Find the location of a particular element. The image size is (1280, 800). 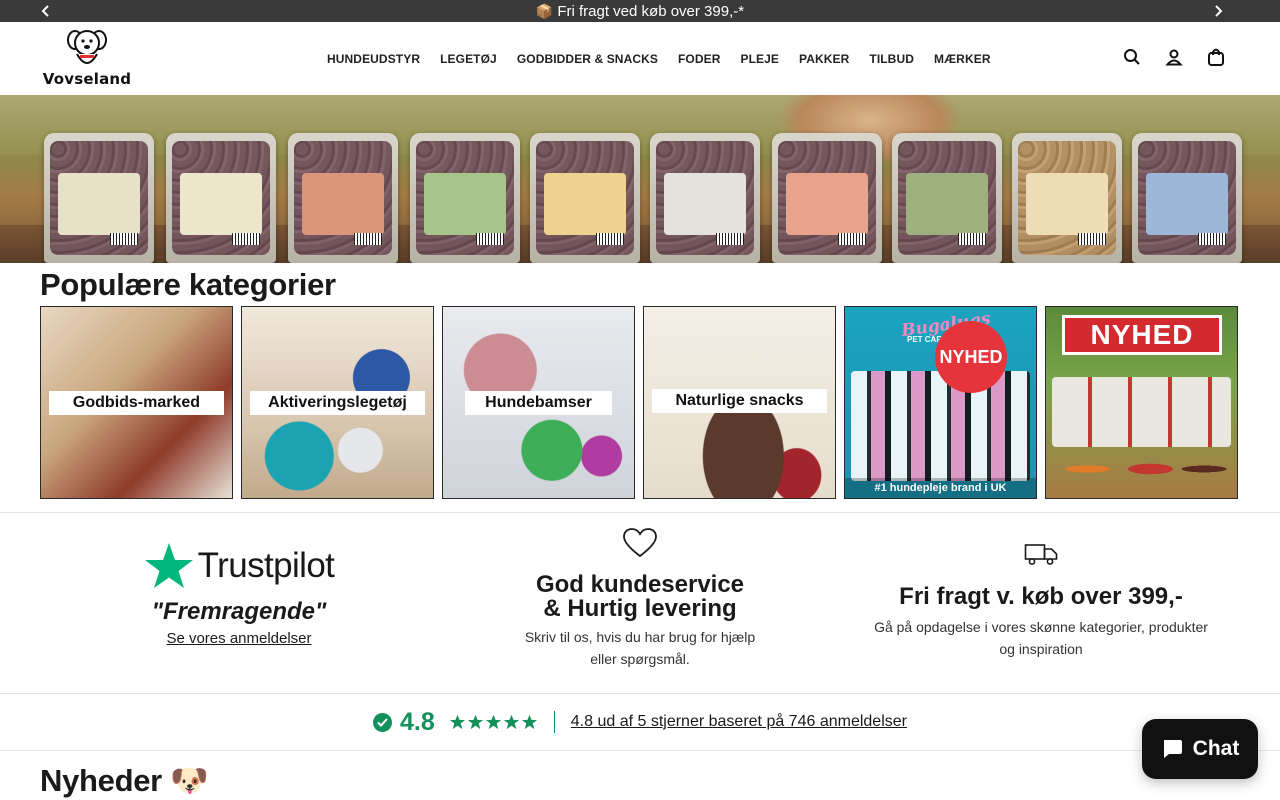

nav-legetoj: LEGETØJ is located at coordinates (468, 59).